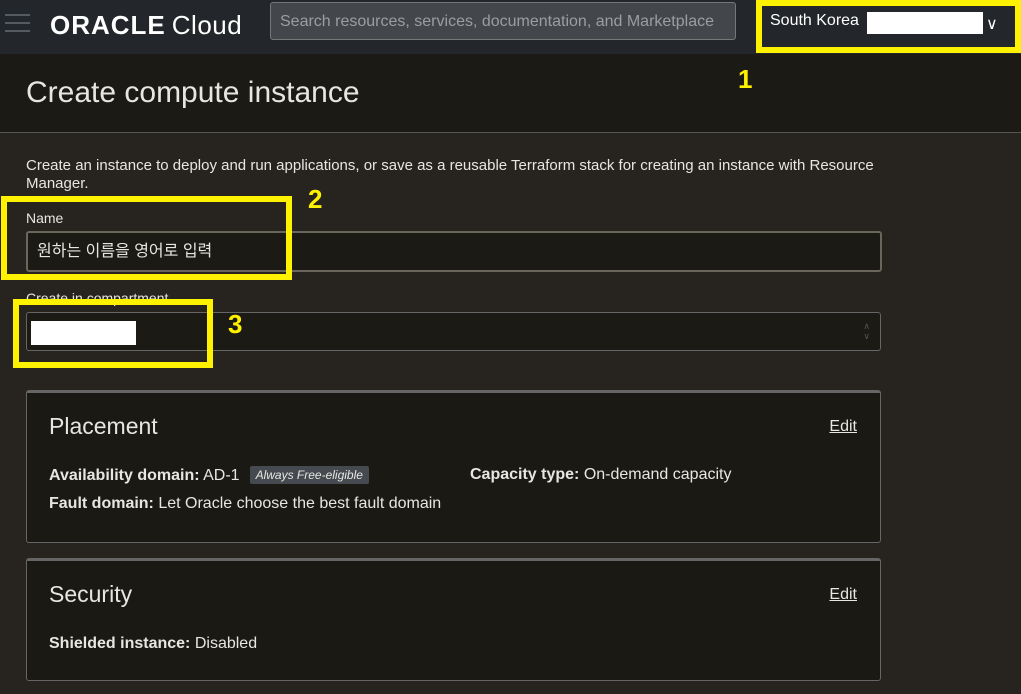 The image size is (1021, 694). I want to click on annotation-number-3: 3, so click(235, 324).